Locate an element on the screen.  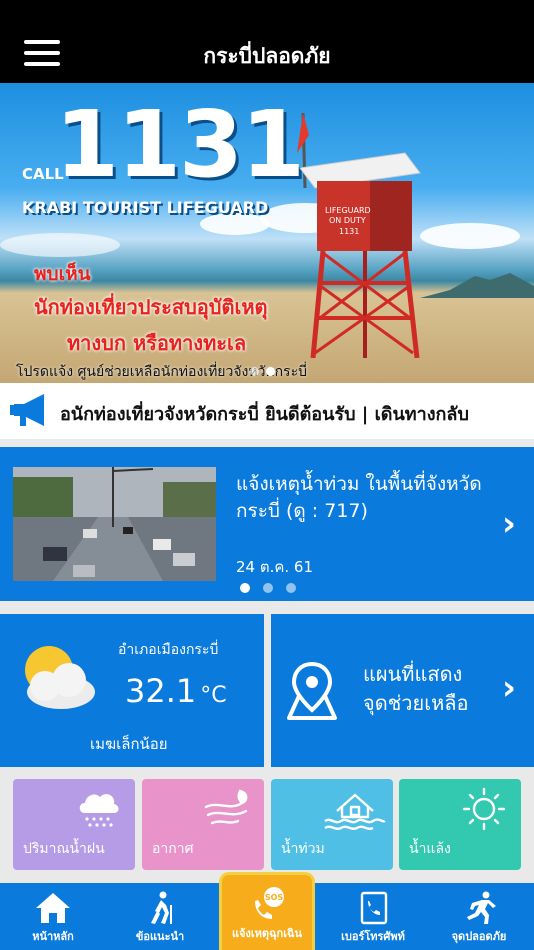
tower-sign: LIFEGUARD is located at coordinates (348, 210).